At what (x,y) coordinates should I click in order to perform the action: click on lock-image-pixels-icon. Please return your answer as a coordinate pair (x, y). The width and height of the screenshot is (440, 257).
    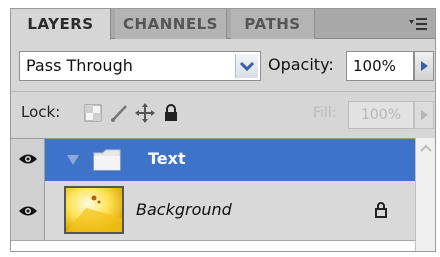
    Looking at the image, I should click on (119, 113).